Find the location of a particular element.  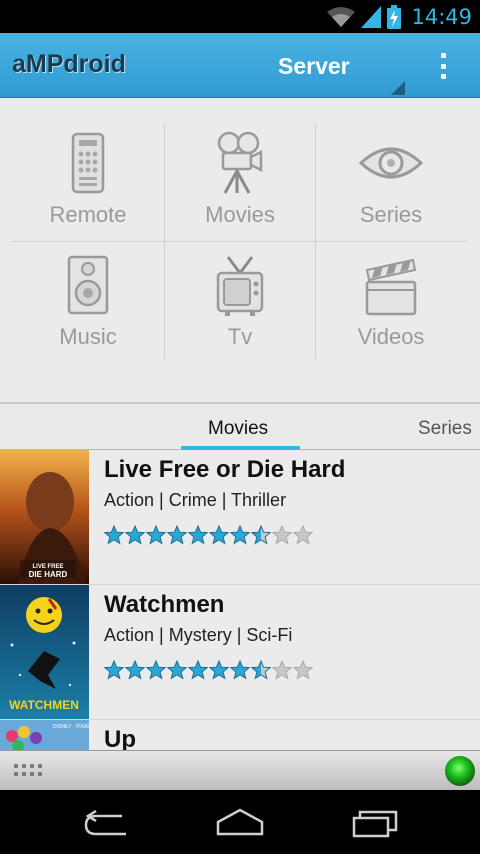

status-icons: 14:49 is located at coordinates (399, 17).